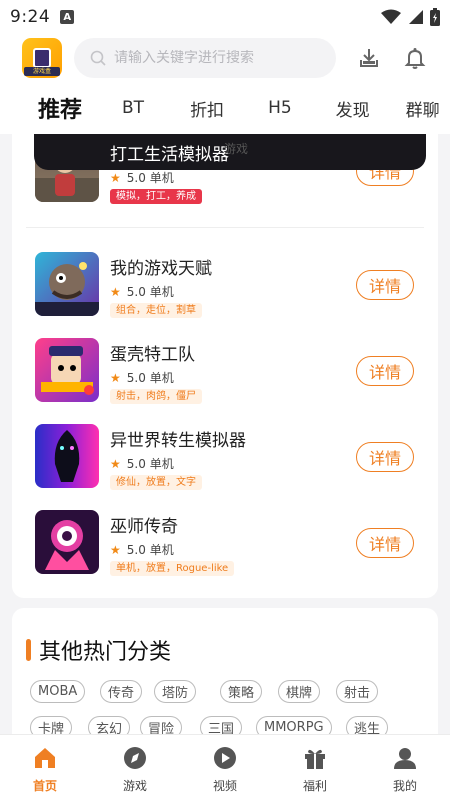  Describe the element at coordinates (30, 17) in the screenshot. I see `status-time: 9:24` at that location.